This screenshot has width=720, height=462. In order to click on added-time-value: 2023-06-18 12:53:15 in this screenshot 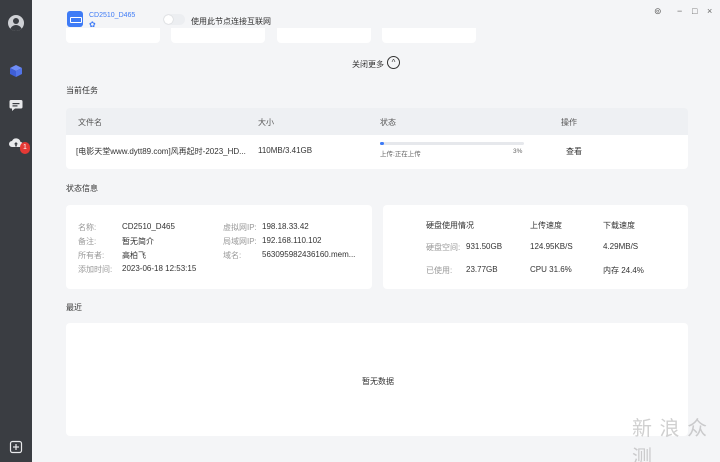, I will do `click(159, 268)`.